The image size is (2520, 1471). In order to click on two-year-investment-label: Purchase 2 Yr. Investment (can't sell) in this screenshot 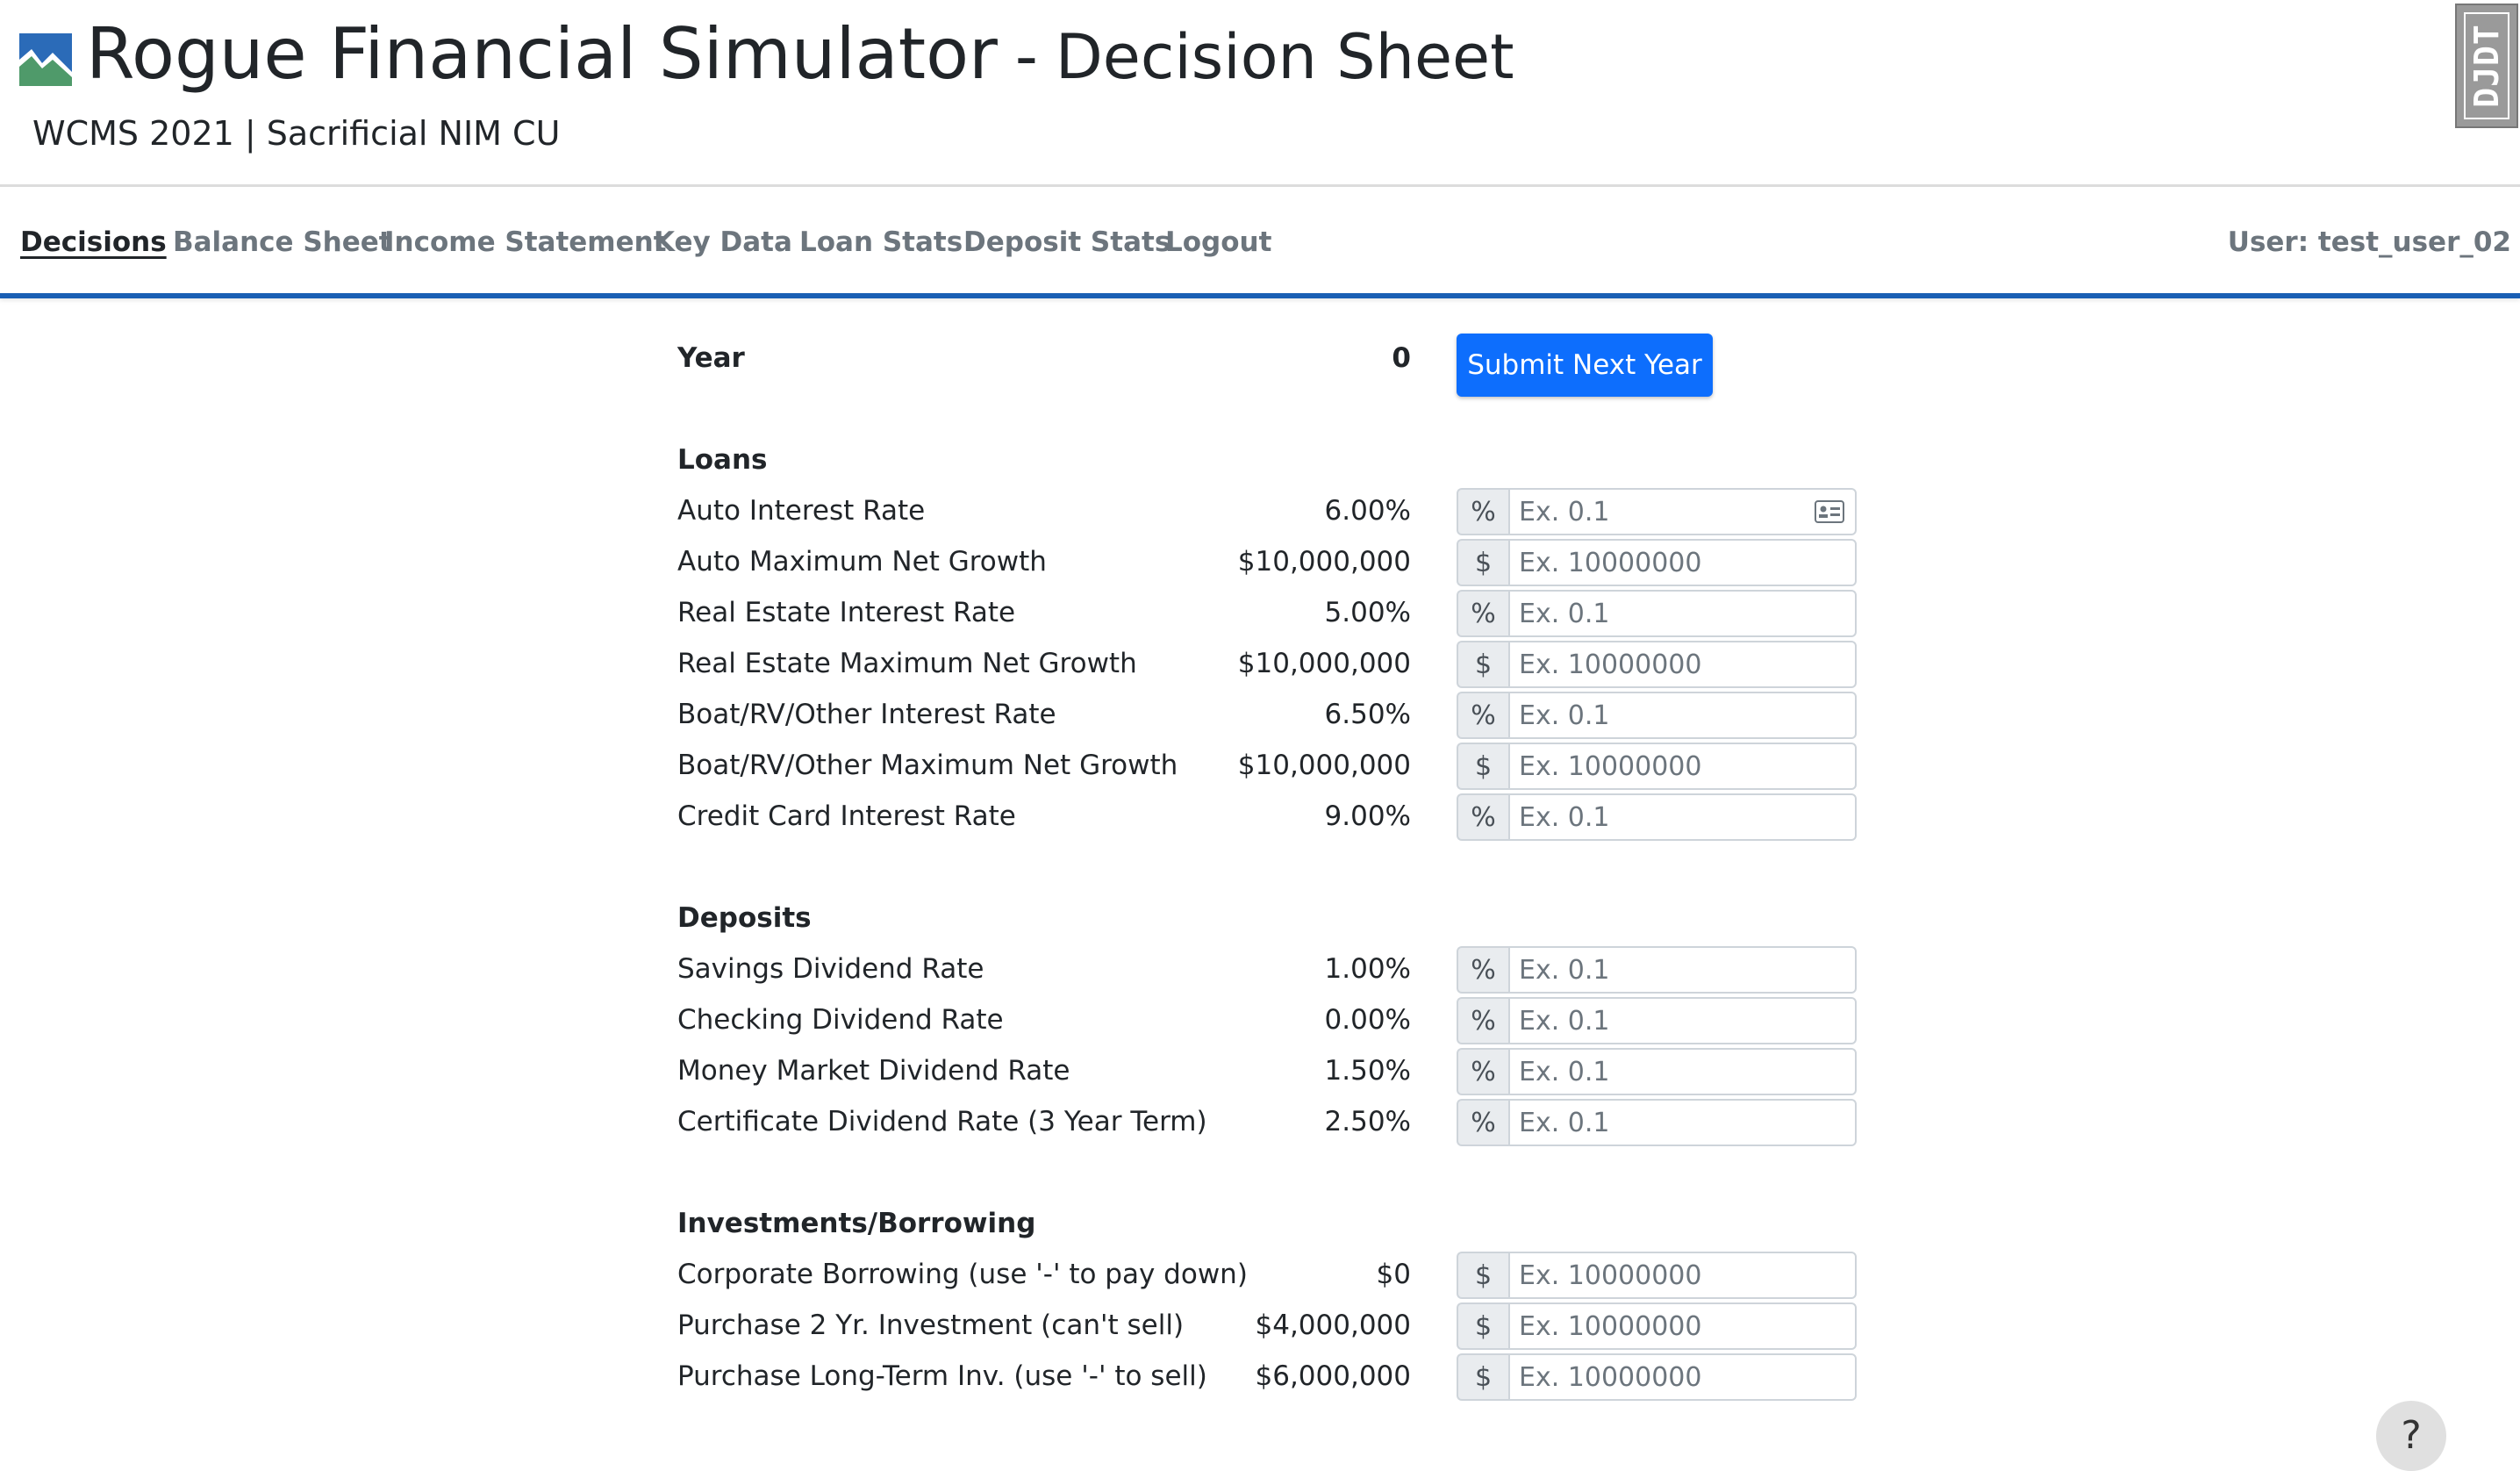, I will do `click(931, 1325)`.